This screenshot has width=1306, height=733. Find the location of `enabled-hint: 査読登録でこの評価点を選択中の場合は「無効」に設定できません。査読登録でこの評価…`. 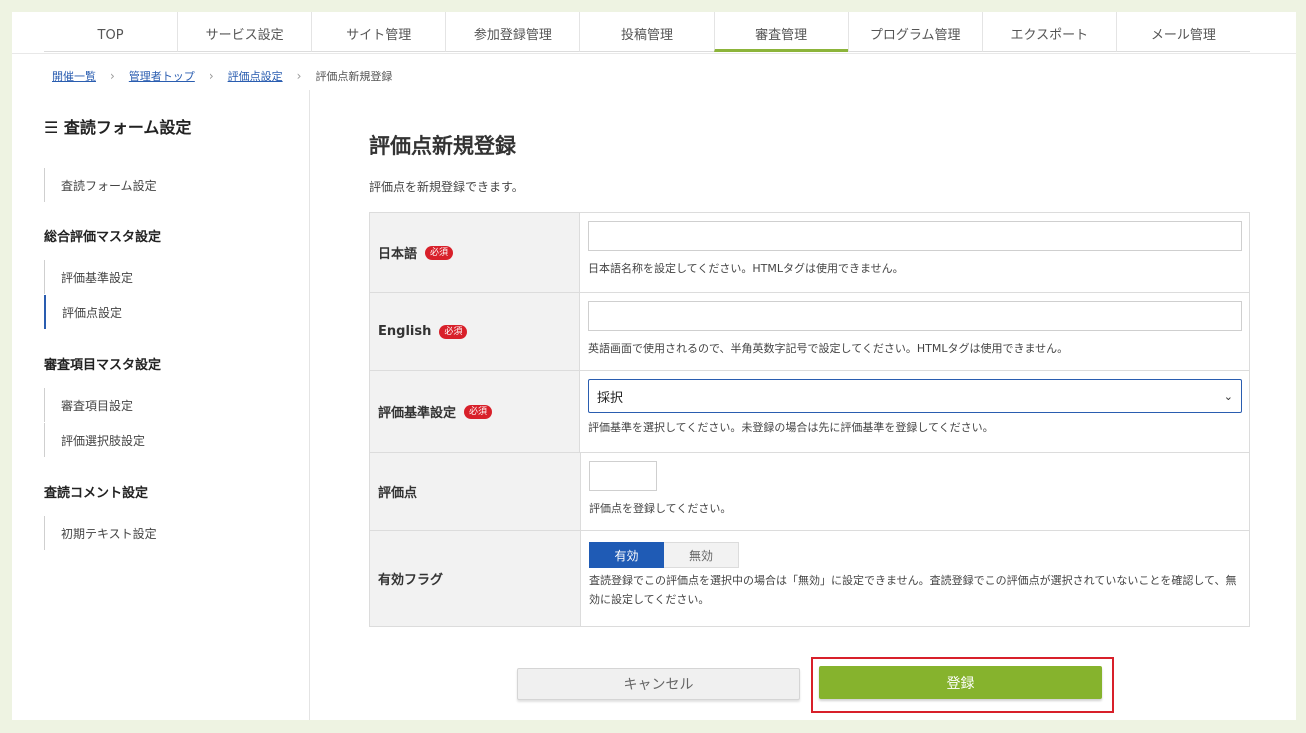

enabled-hint: 査読登録でこの評価点を選択中の場合は「無効」に設定できません。査読登録でこの評価… is located at coordinates (913, 590).